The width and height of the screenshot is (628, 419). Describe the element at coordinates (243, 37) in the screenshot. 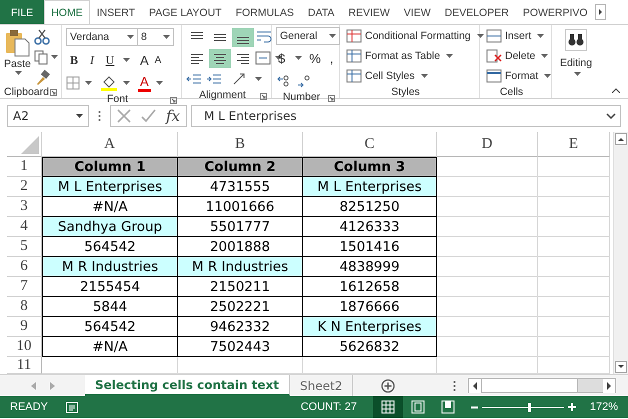

I see `align-bottom-button` at that location.